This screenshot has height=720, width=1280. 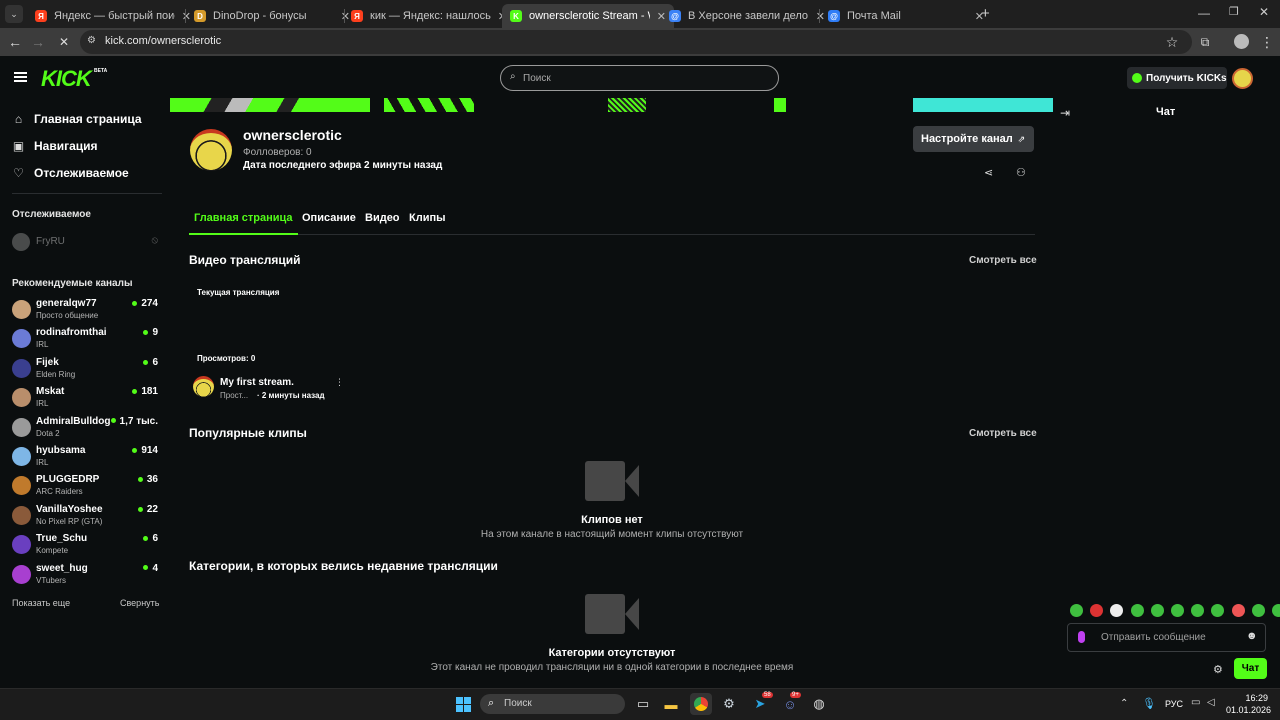 I want to click on see-all-videos-link: Смотреть все, so click(x=1003, y=260).